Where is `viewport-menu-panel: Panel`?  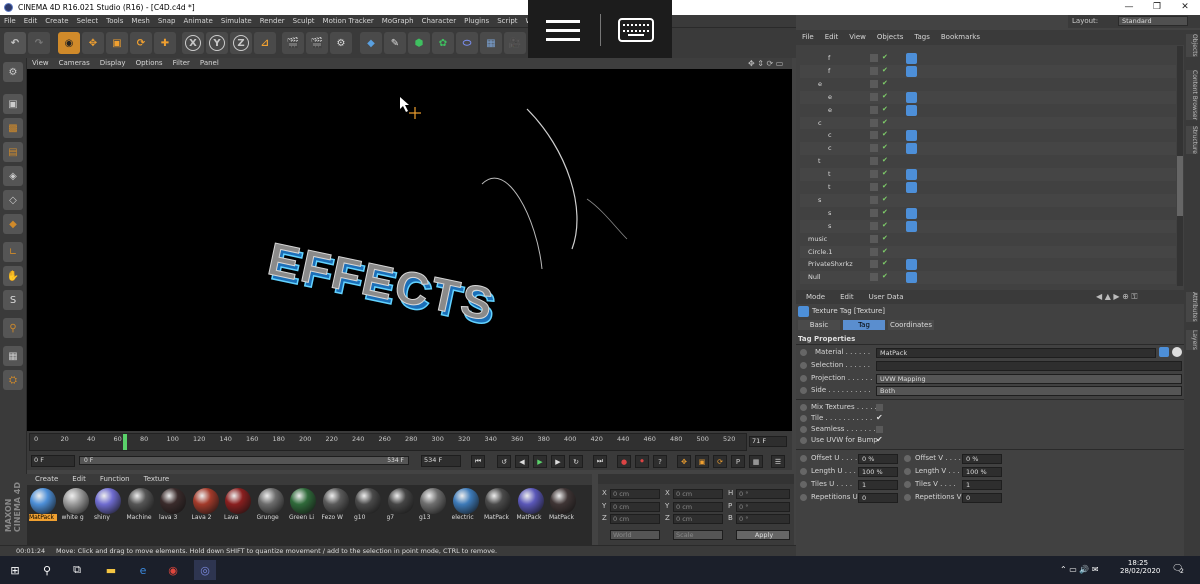
viewport-menu-panel: Panel is located at coordinates (209, 62).